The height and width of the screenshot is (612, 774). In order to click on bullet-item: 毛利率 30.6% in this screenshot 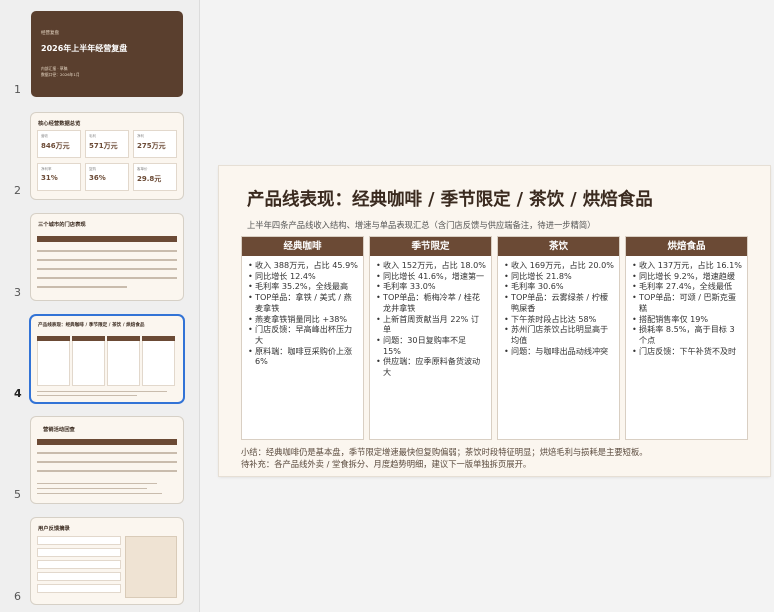, I will do `click(559, 286)`.